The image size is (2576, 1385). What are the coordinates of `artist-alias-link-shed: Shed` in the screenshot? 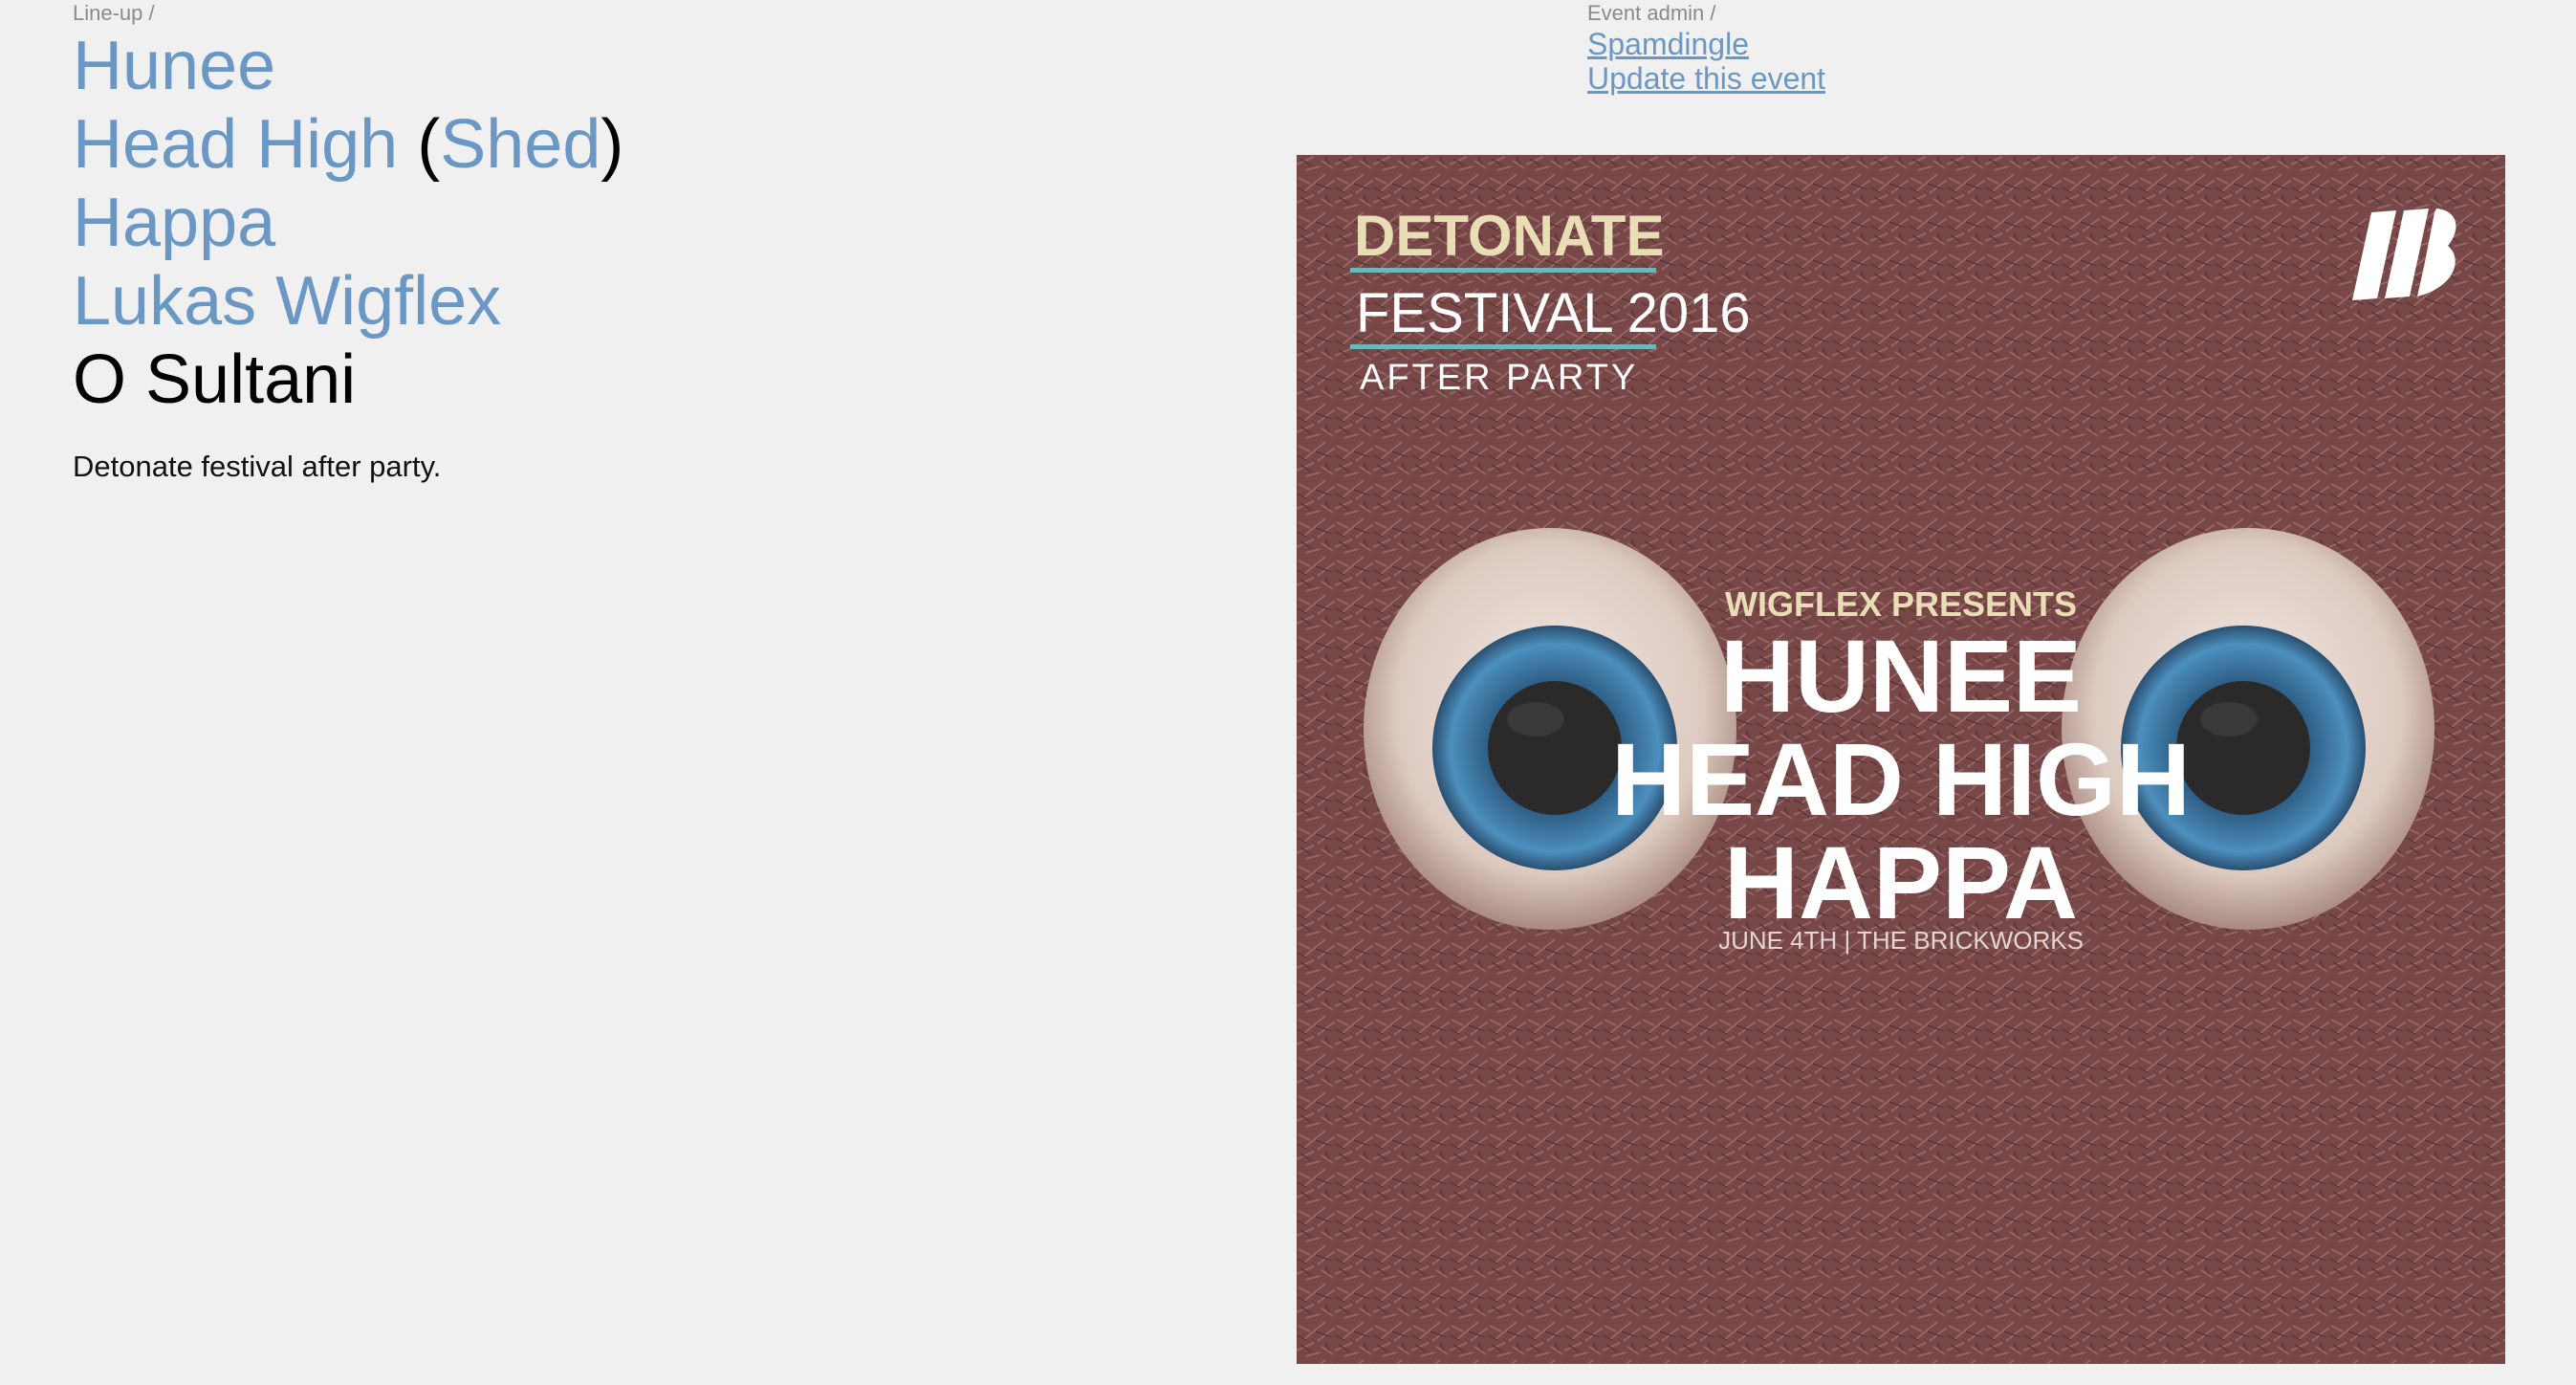 It's located at (520, 144).